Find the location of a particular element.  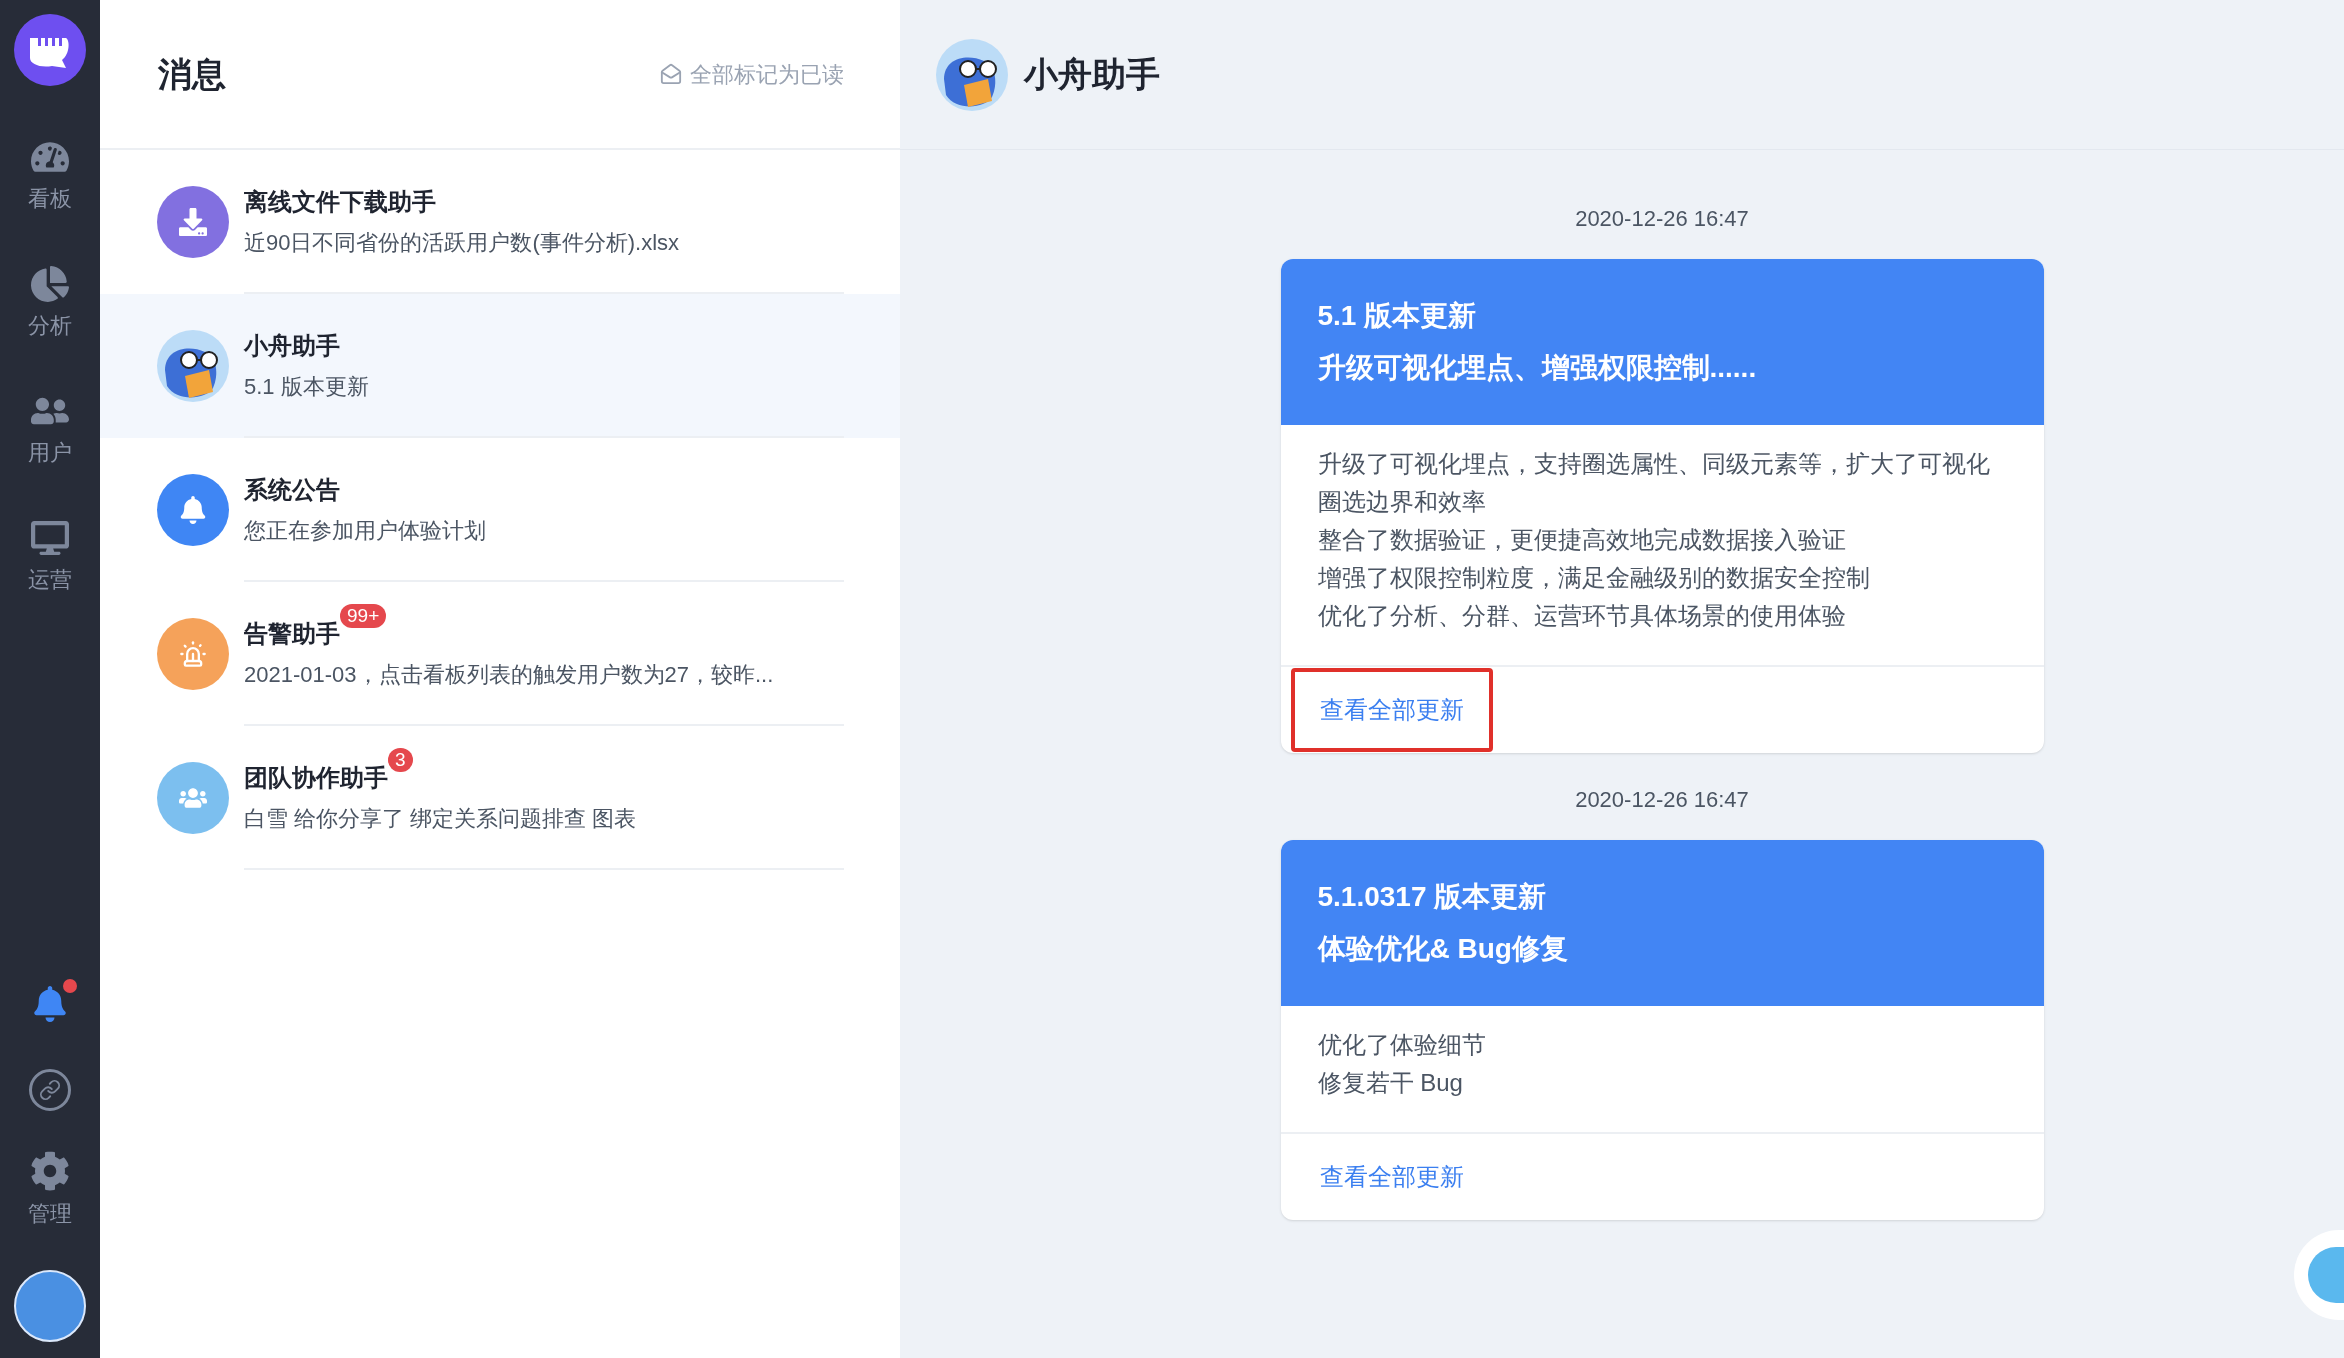

chat-title: 小舟助手 is located at coordinates (1092, 74).